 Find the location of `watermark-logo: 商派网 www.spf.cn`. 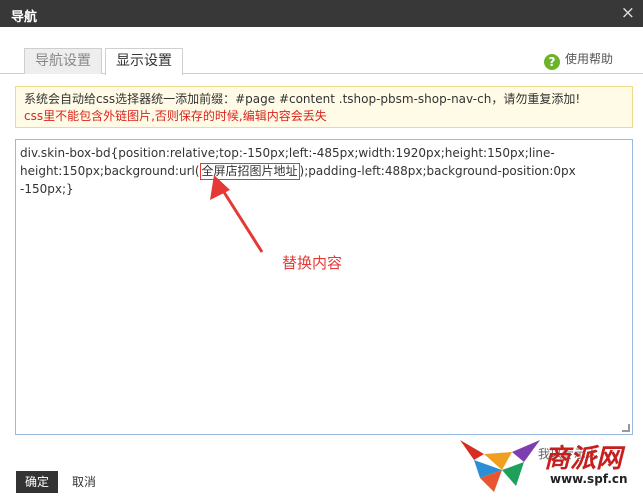

watermark-logo: 商派网 www.spf.cn is located at coordinates (545, 464).